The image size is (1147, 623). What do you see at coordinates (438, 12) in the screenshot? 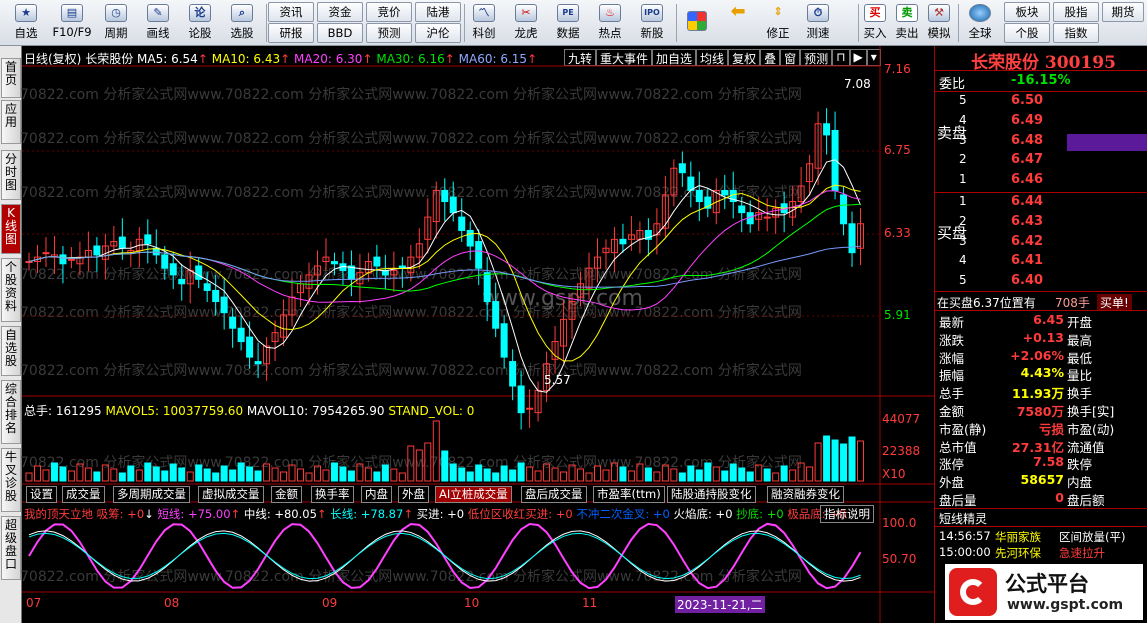
I see `hk-connect-button: 陆港` at bounding box center [438, 12].